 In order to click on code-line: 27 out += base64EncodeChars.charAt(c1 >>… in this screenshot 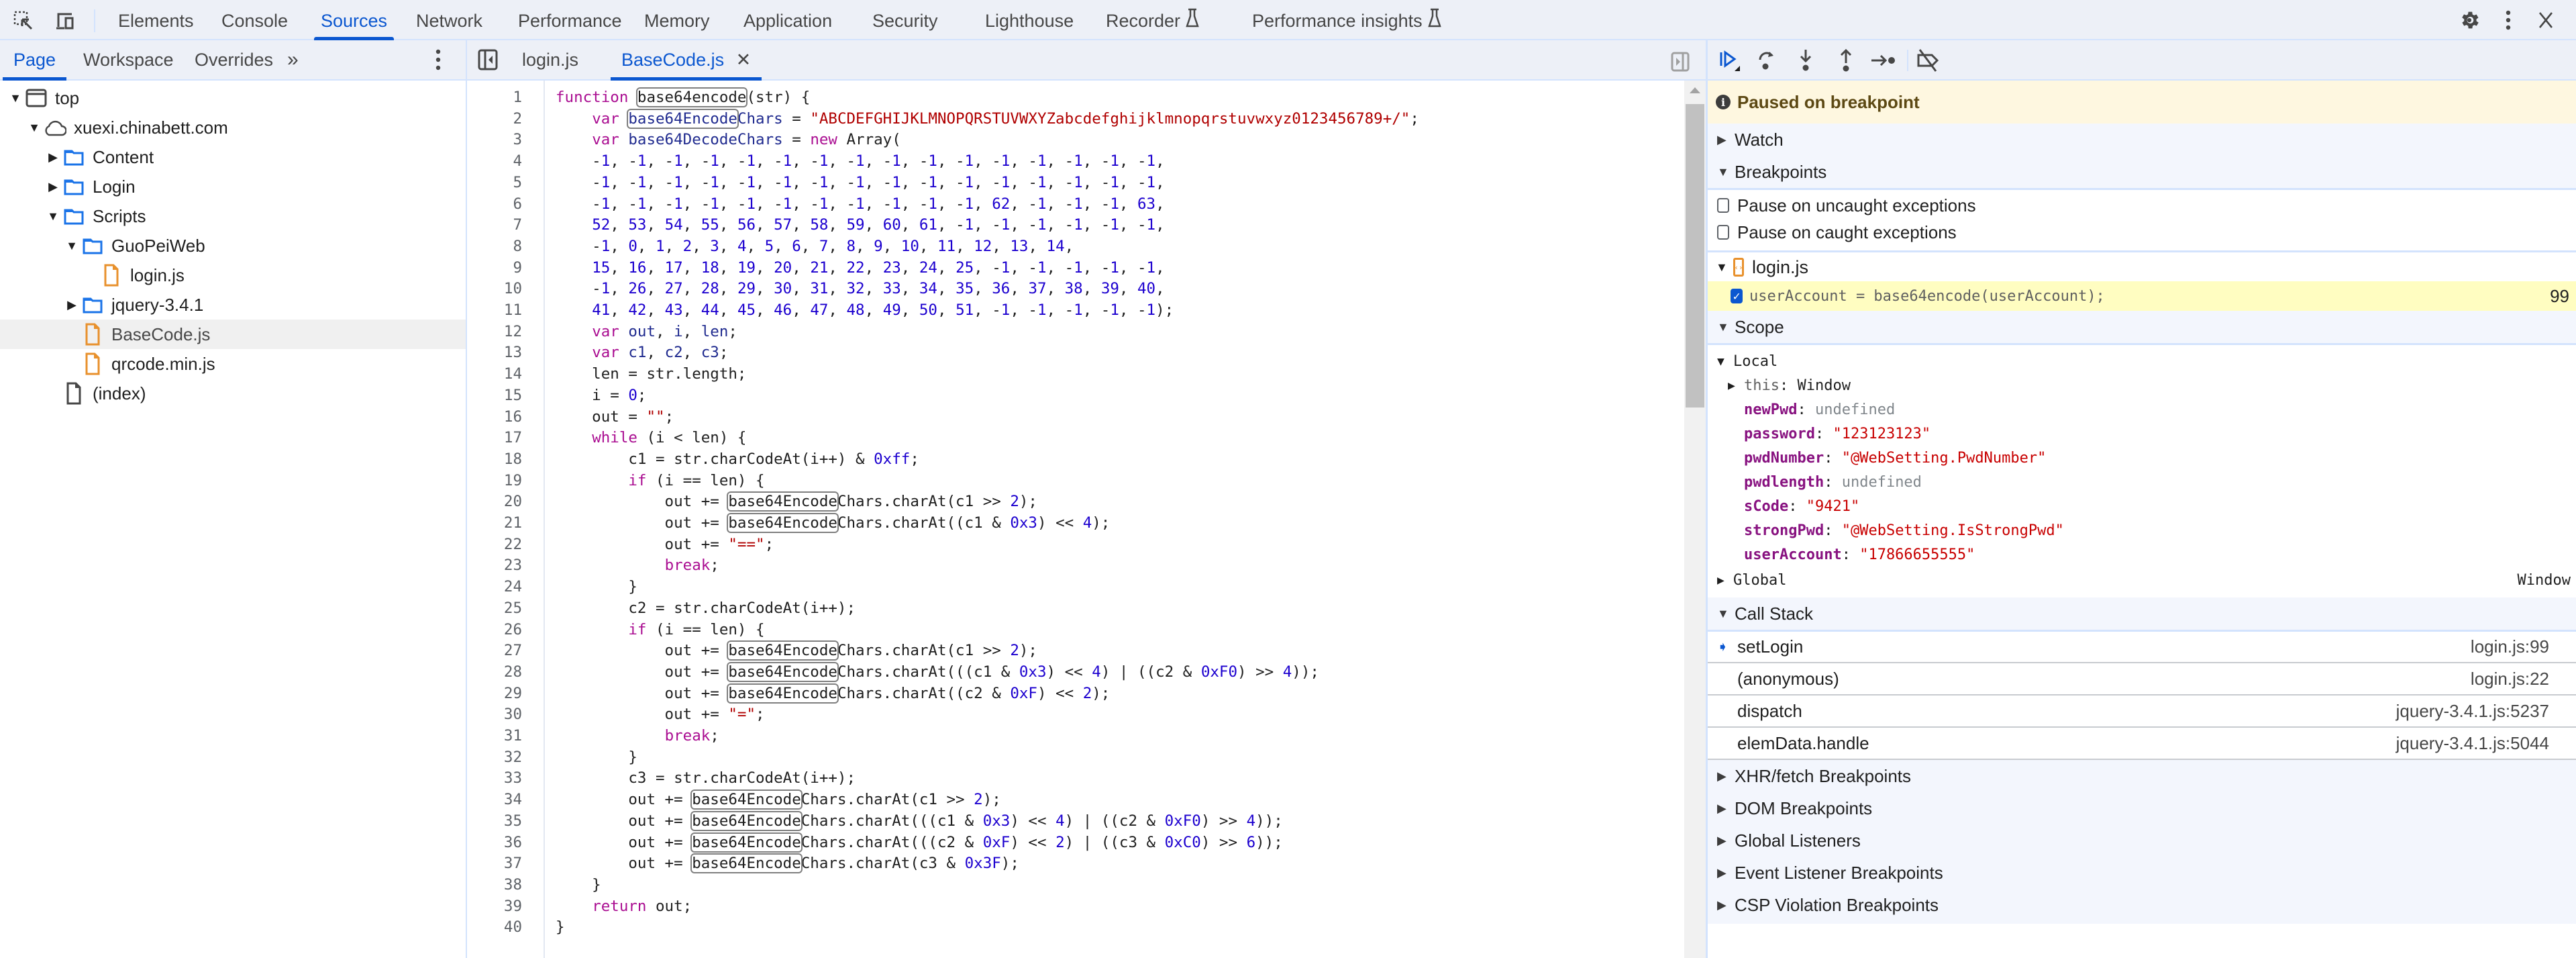, I will do `click(1075, 651)`.